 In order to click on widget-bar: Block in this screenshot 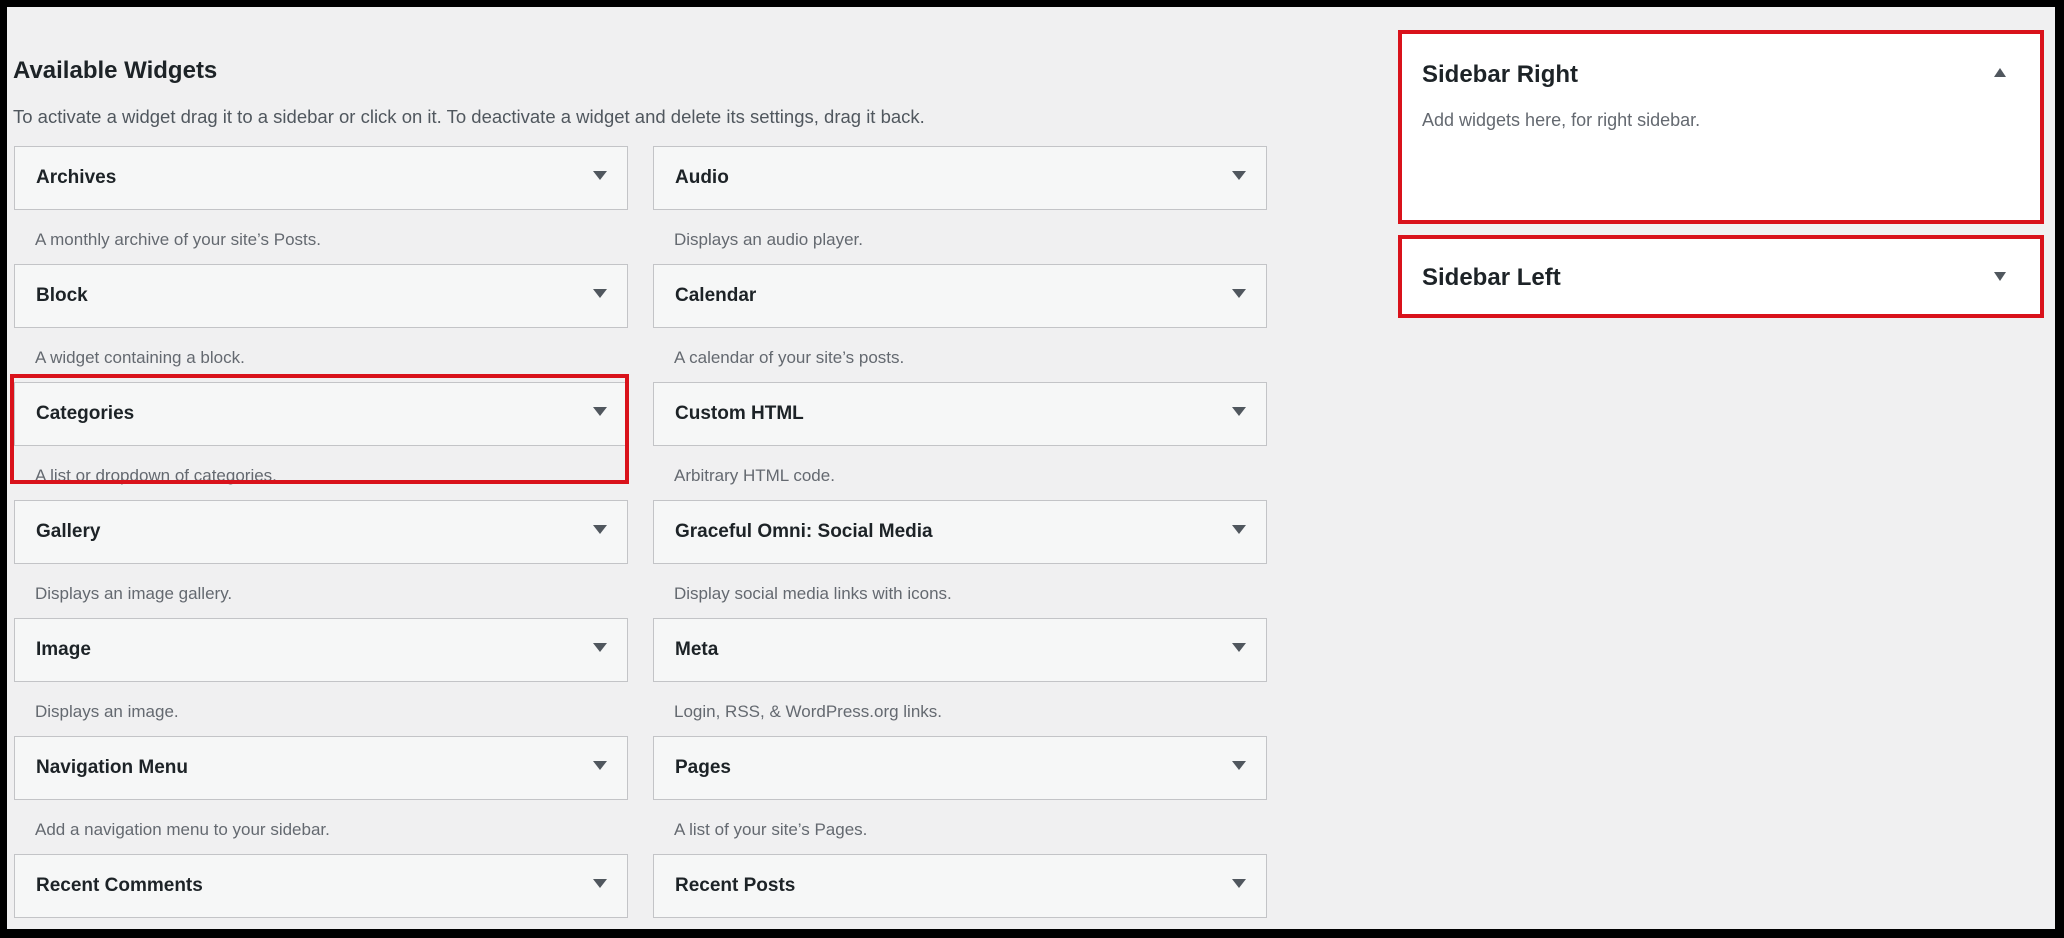, I will do `click(321, 296)`.